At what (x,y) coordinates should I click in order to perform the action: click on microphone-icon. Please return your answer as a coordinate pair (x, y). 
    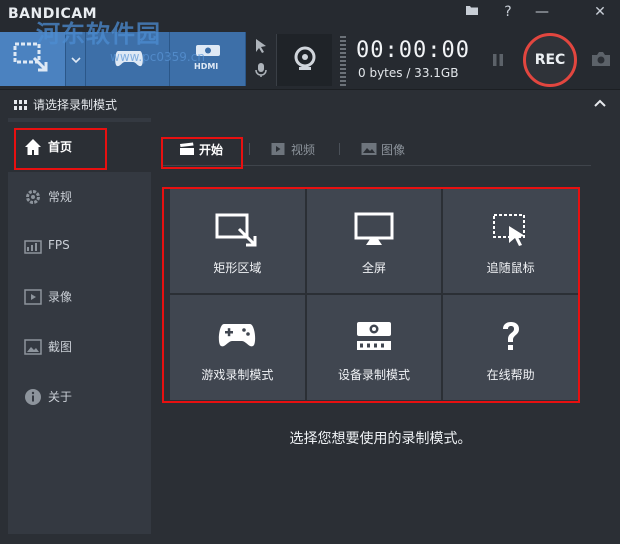
    Looking at the image, I should click on (261, 70).